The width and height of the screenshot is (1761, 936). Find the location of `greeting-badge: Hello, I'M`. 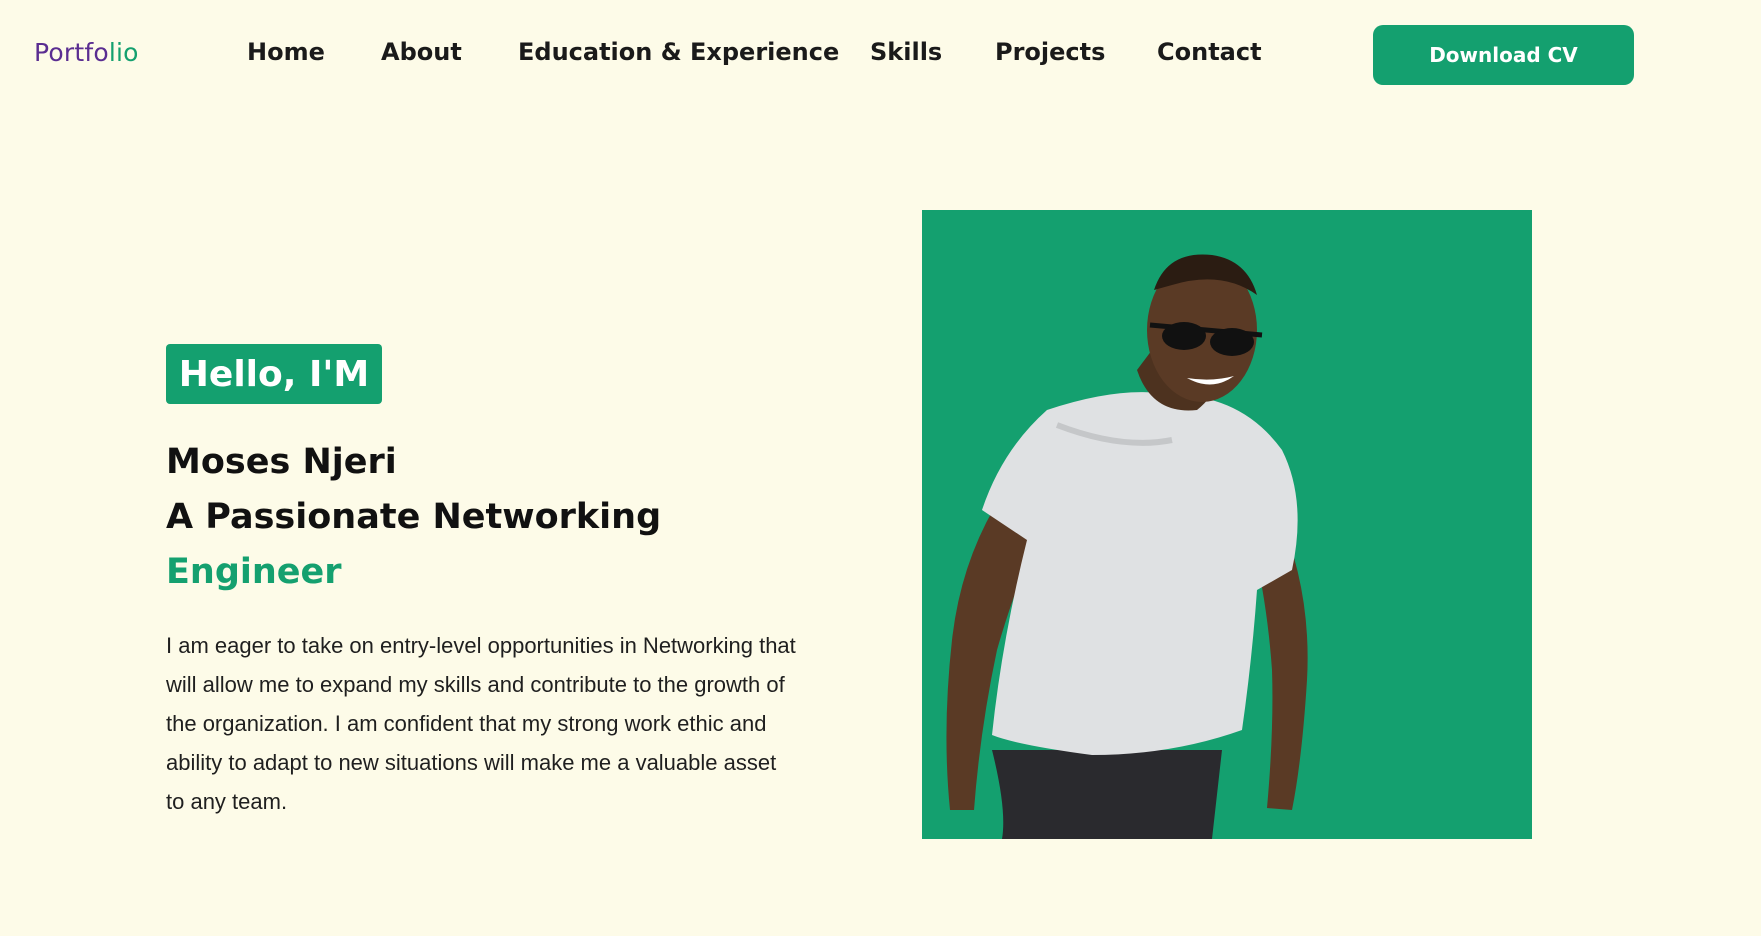

greeting-badge: Hello, I'M is located at coordinates (274, 374).